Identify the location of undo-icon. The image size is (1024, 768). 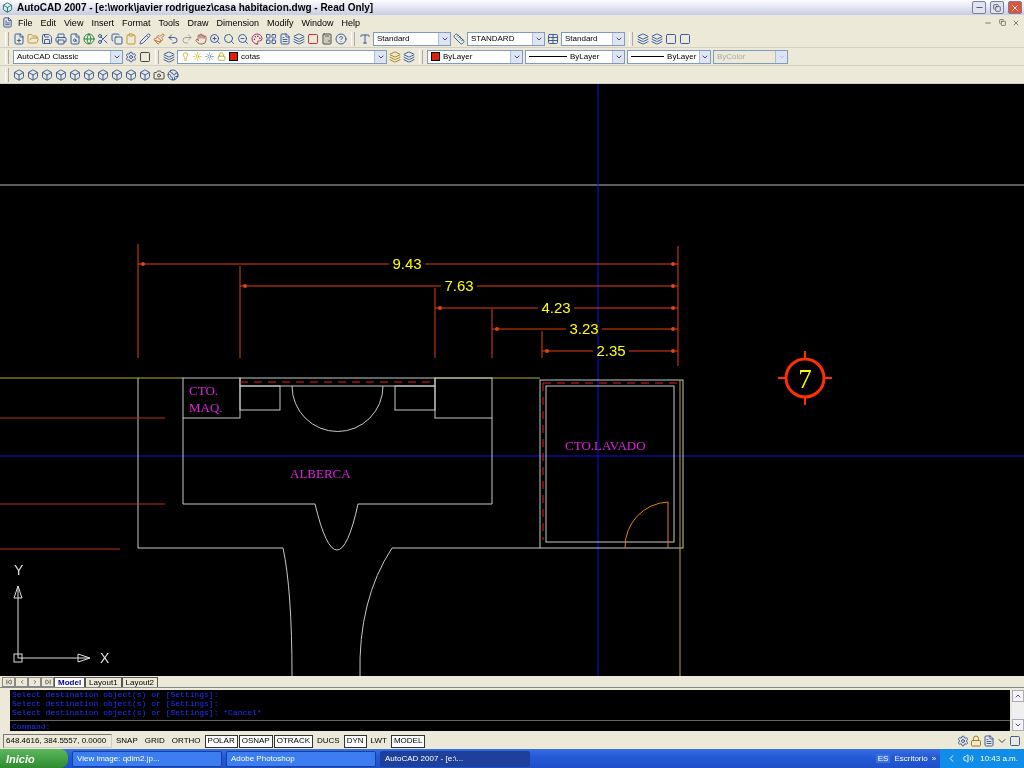
(173, 38).